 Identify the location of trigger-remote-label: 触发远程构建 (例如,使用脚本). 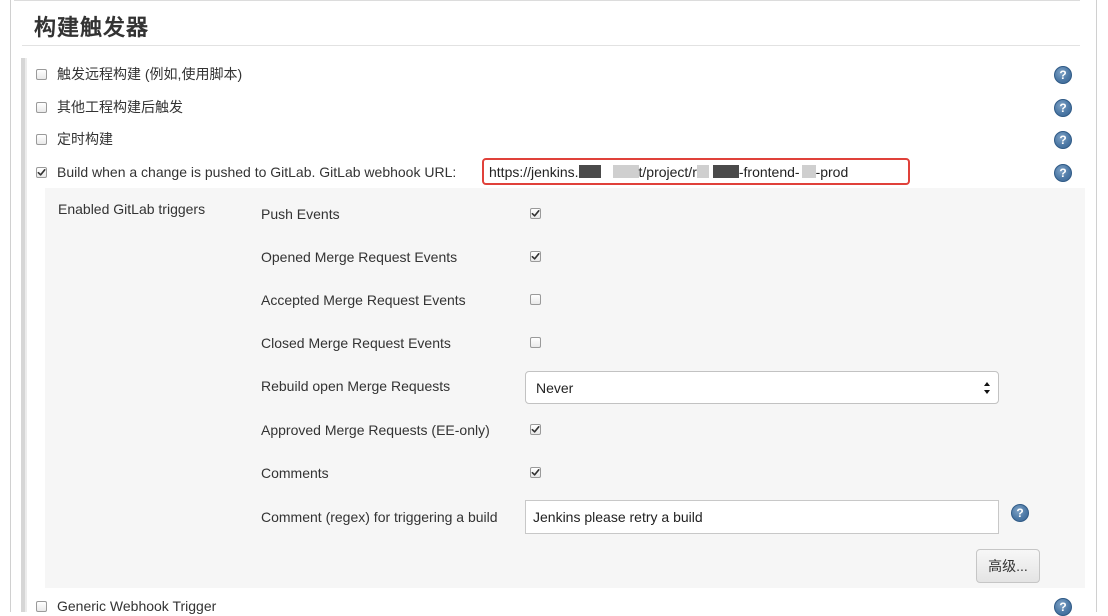
(150, 74).